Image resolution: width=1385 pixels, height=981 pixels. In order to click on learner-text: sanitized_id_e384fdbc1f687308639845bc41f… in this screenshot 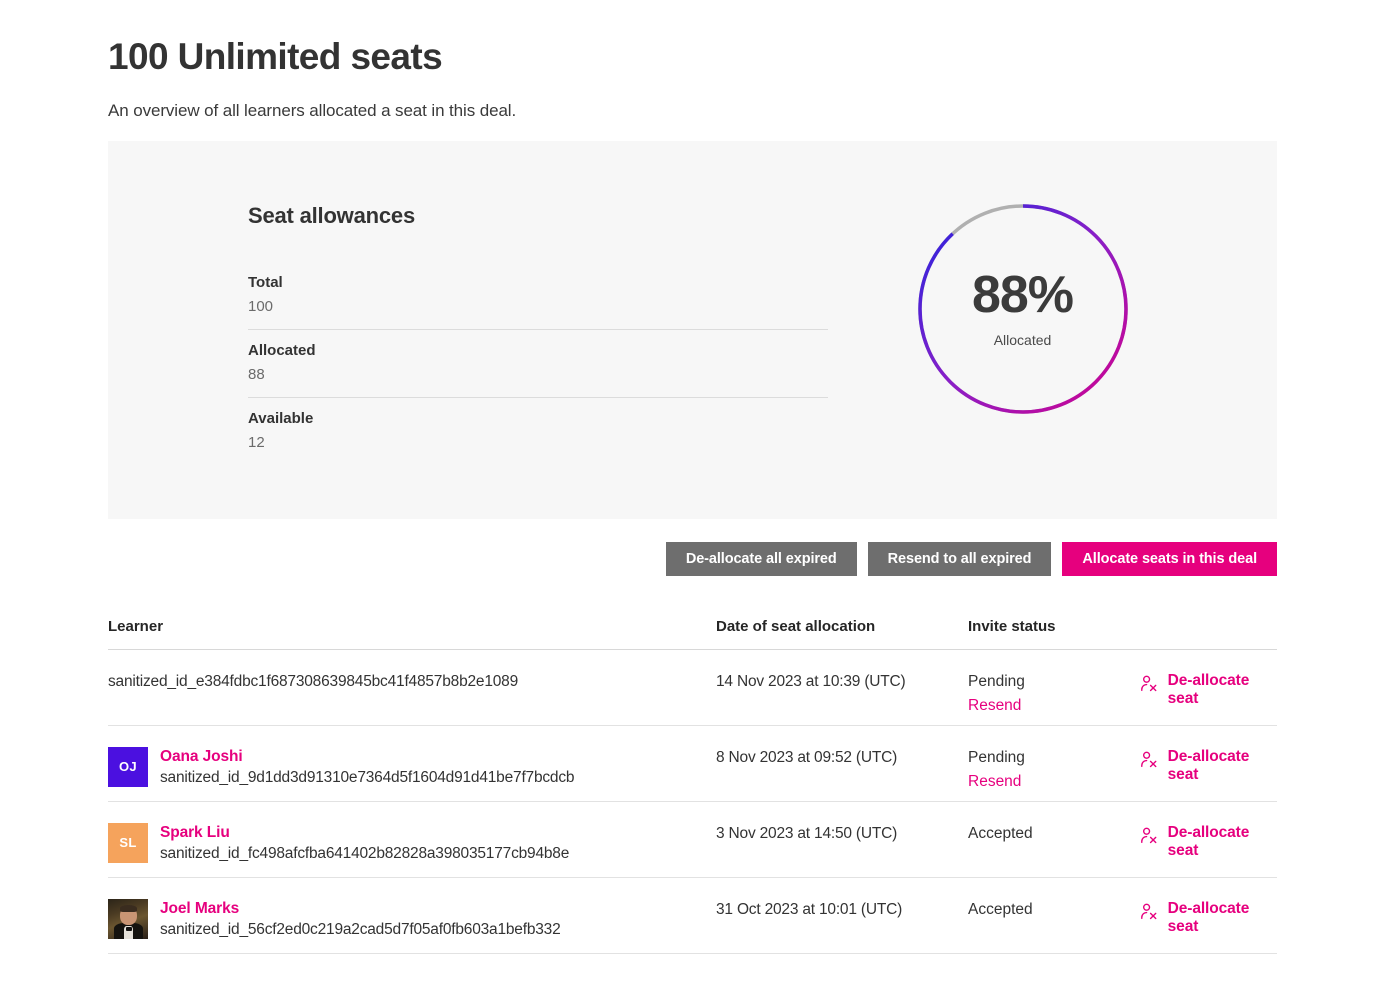, I will do `click(313, 681)`.